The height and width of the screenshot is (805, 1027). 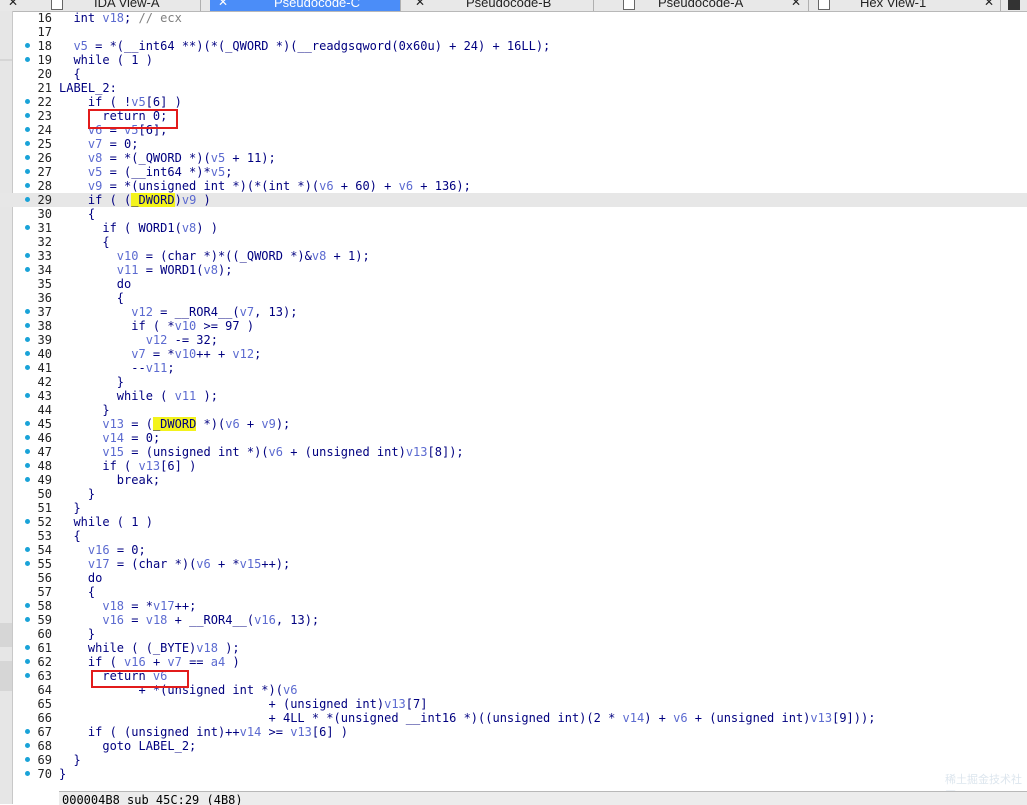 What do you see at coordinates (156, 326) in the screenshot?
I see `code-text: if ( *v10 >= 97 )` at bounding box center [156, 326].